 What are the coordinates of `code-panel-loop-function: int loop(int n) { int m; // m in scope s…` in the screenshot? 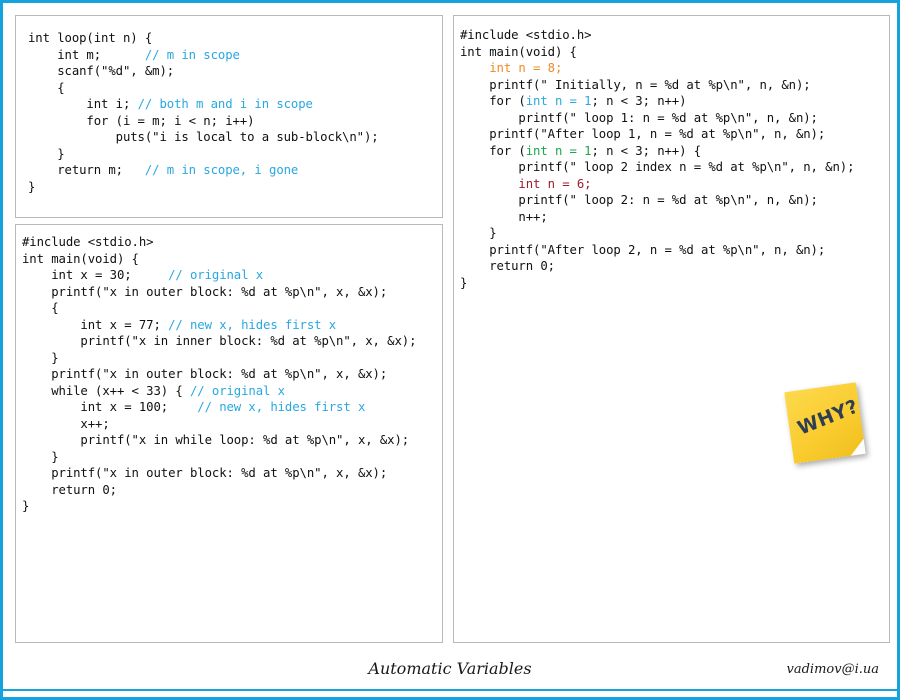 It's located at (229, 116).